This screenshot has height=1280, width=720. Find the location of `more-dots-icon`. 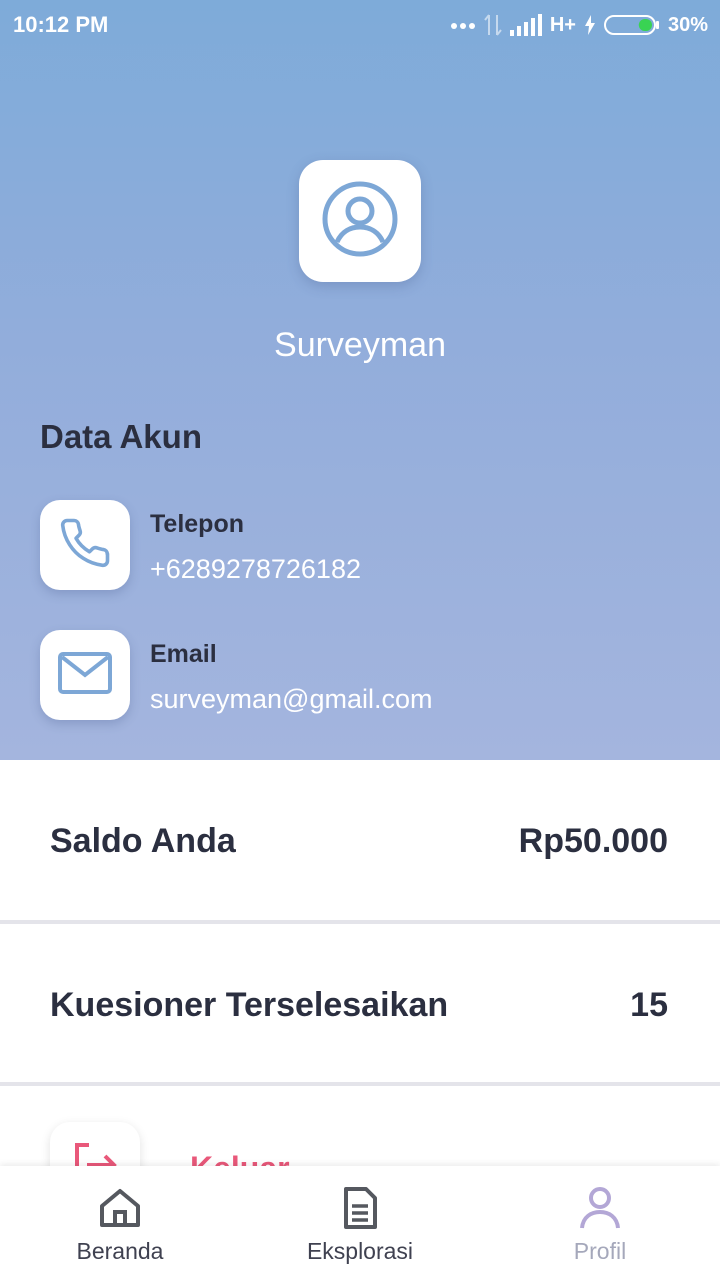

more-dots-icon is located at coordinates (463, 25).